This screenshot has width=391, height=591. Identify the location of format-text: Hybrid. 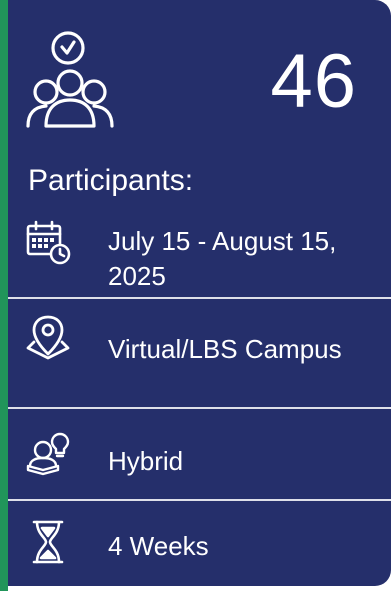
(146, 461).